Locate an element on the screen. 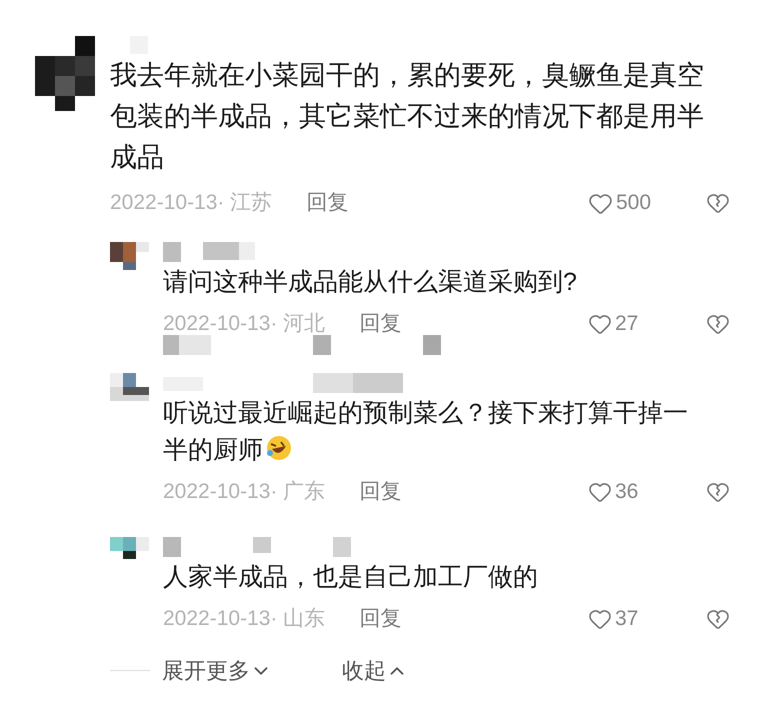  comment-date: 2022-10-13· 山东 is located at coordinates (244, 619).